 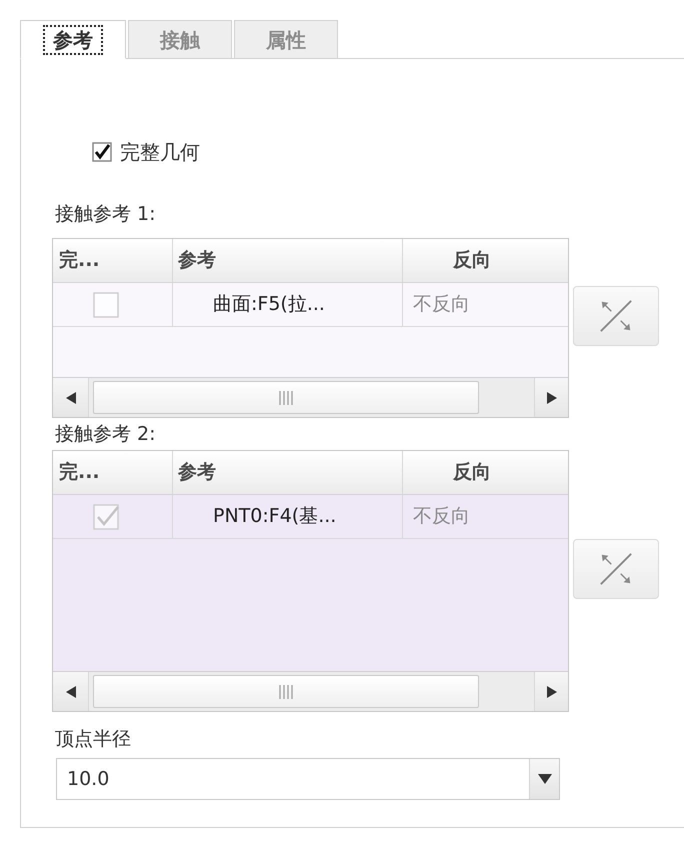 I want to click on section-label: 接触参考 1:, so click(x=105, y=214).